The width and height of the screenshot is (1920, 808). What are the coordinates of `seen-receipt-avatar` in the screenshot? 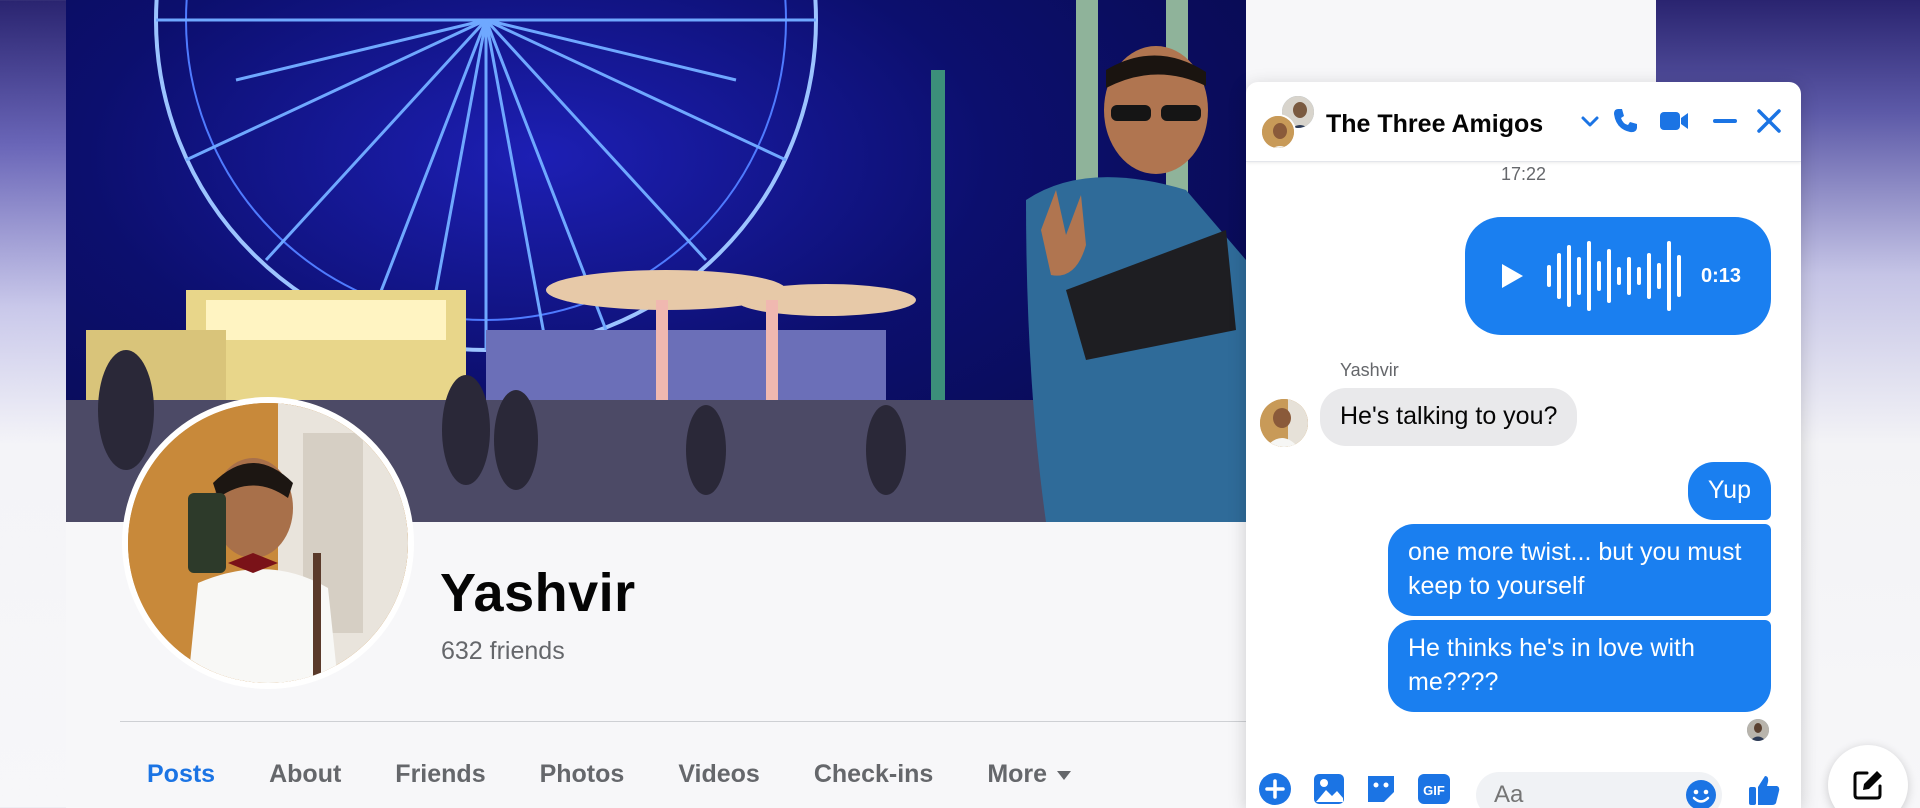 It's located at (1758, 730).